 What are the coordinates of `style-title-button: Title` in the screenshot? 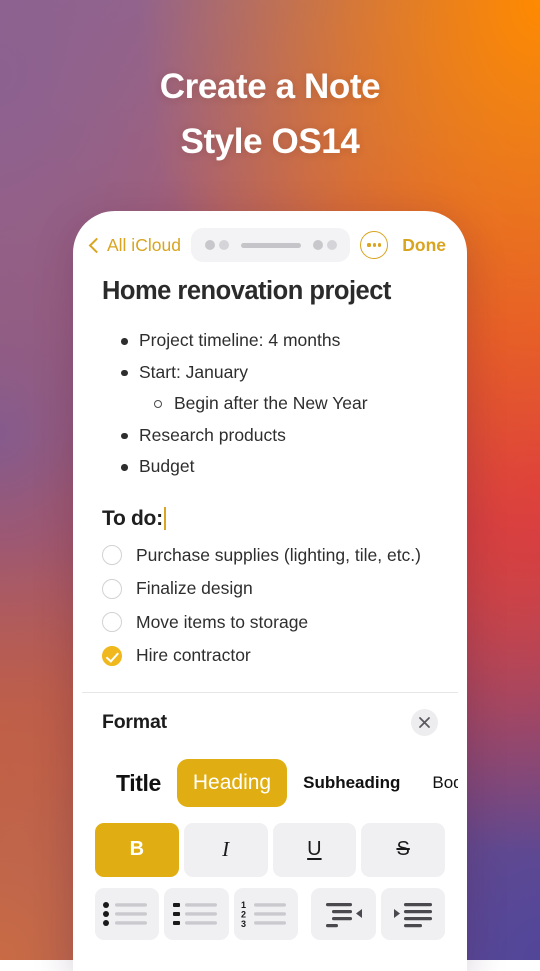 It's located at (138, 783).